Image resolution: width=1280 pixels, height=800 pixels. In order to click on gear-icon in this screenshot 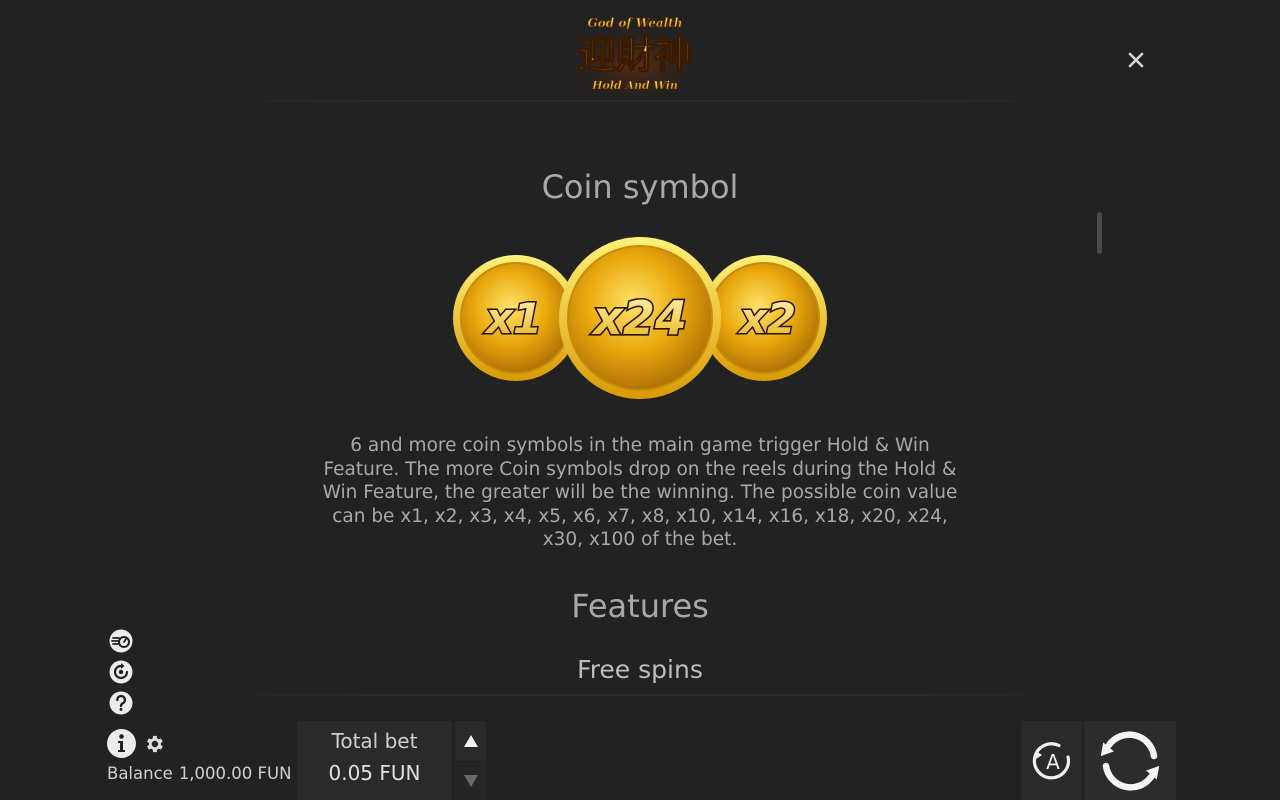, I will do `click(155, 744)`.